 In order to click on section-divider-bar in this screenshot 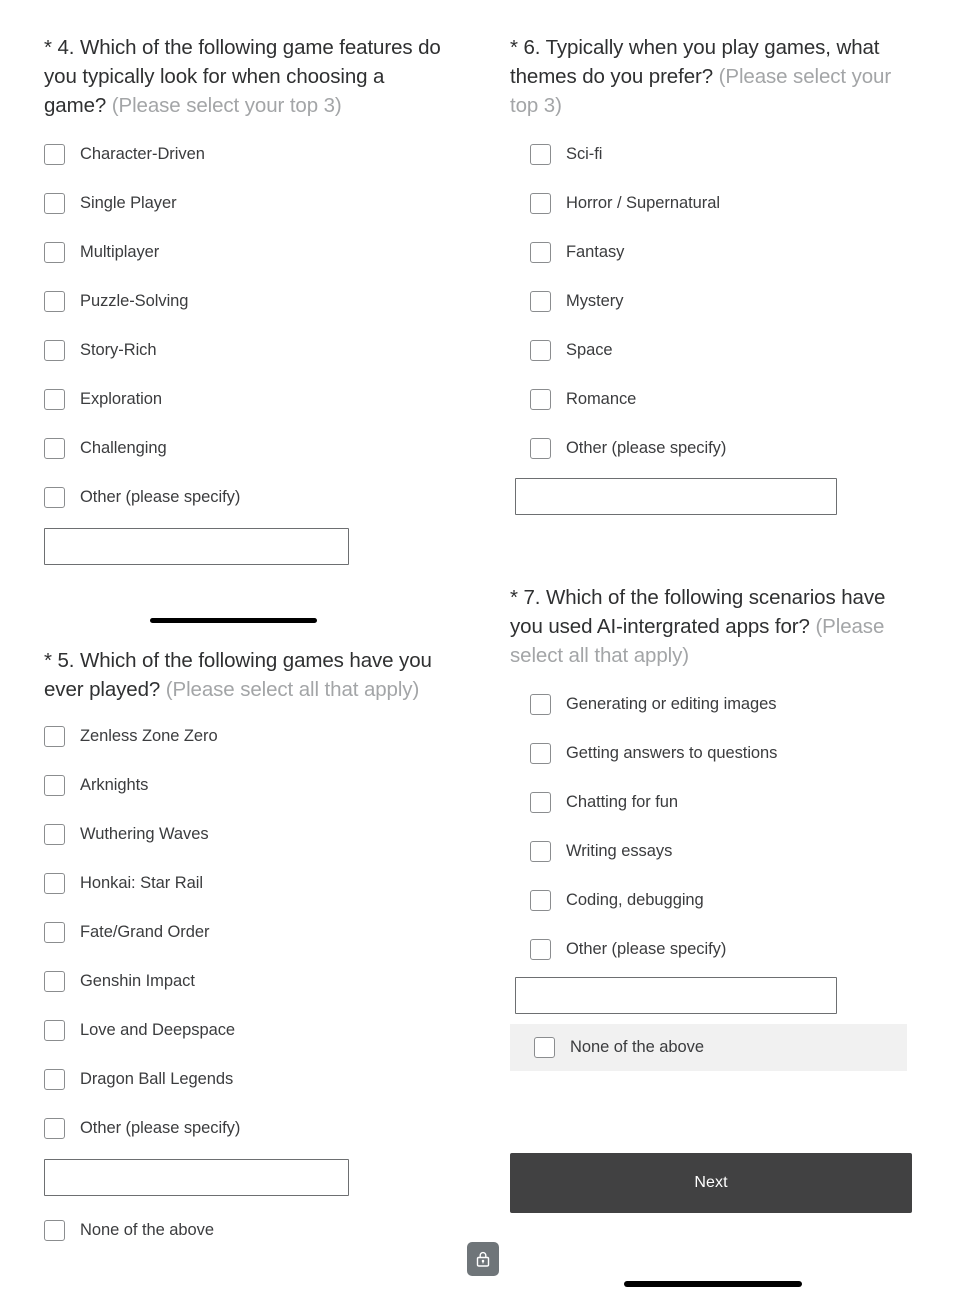, I will do `click(233, 620)`.